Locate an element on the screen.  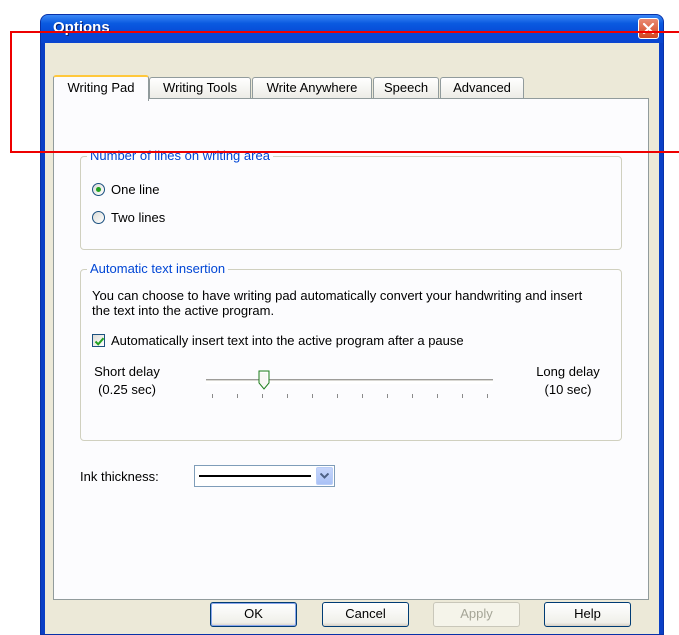
radio-two-lines: Two lines is located at coordinates (128, 217).